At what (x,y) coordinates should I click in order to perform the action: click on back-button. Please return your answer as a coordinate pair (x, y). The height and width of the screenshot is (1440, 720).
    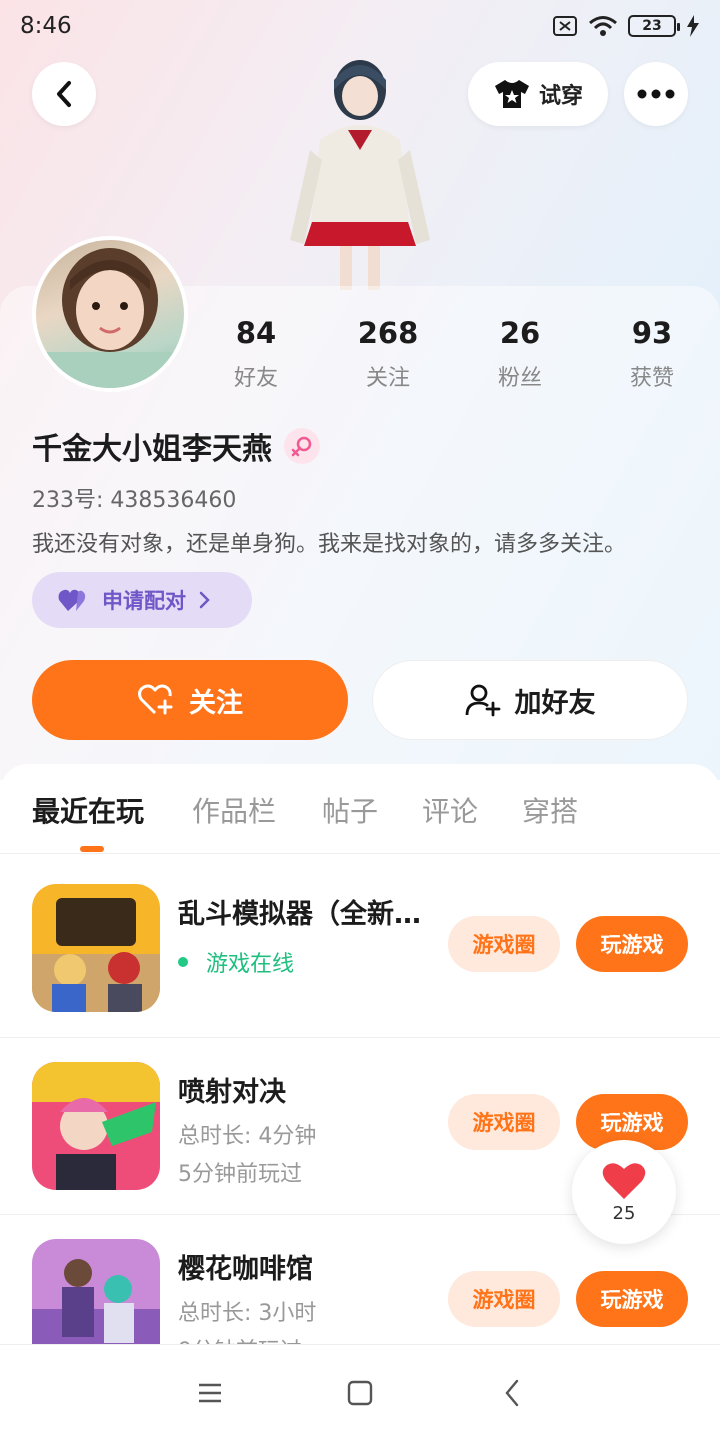
    Looking at the image, I should click on (64, 94).